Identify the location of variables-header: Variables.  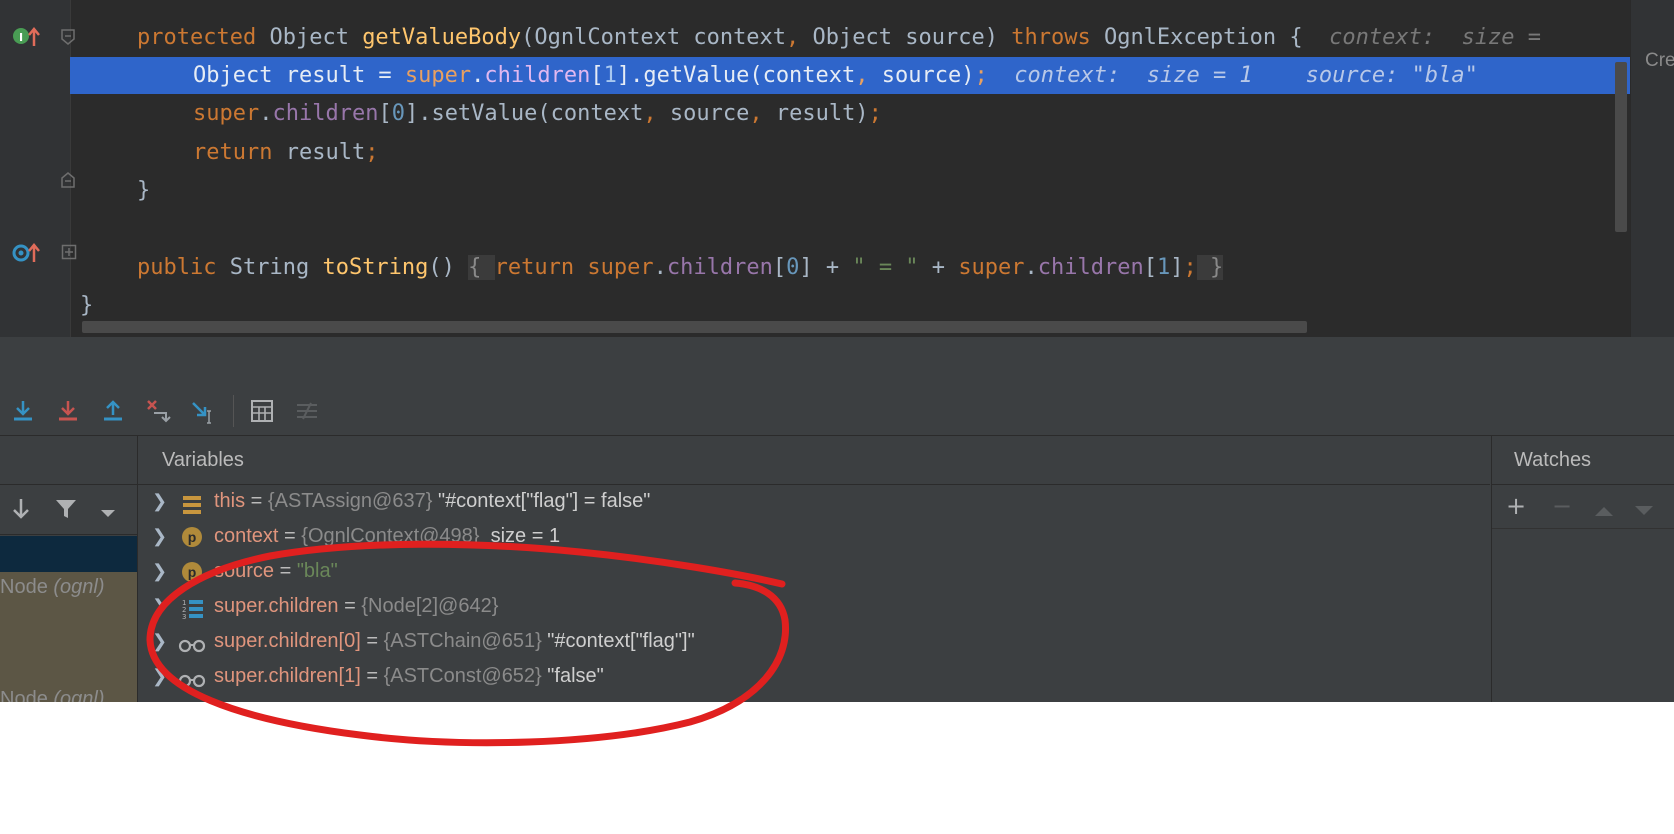
(814, 460).